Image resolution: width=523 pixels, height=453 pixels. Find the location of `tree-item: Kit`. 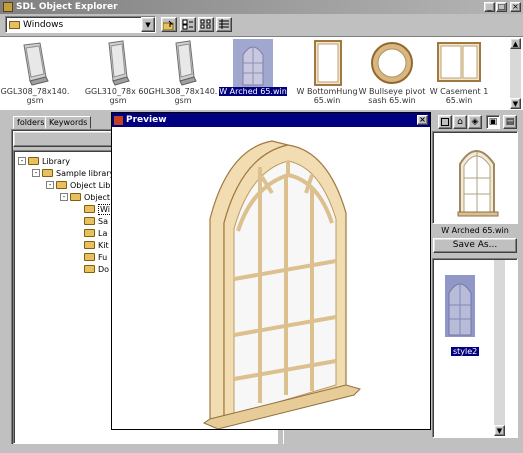

tree-item: Kit is located at coordinates (91, 245).